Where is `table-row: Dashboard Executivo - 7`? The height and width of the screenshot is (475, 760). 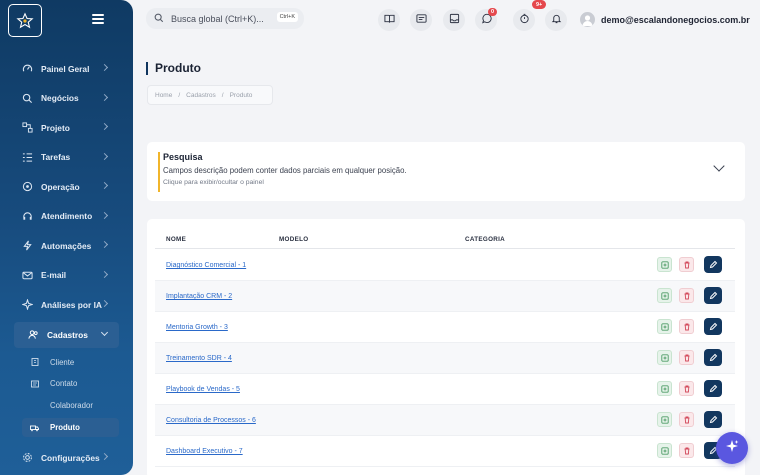 table-row: Dashboard Executivo - 7 is located at coordinates (445, 451).